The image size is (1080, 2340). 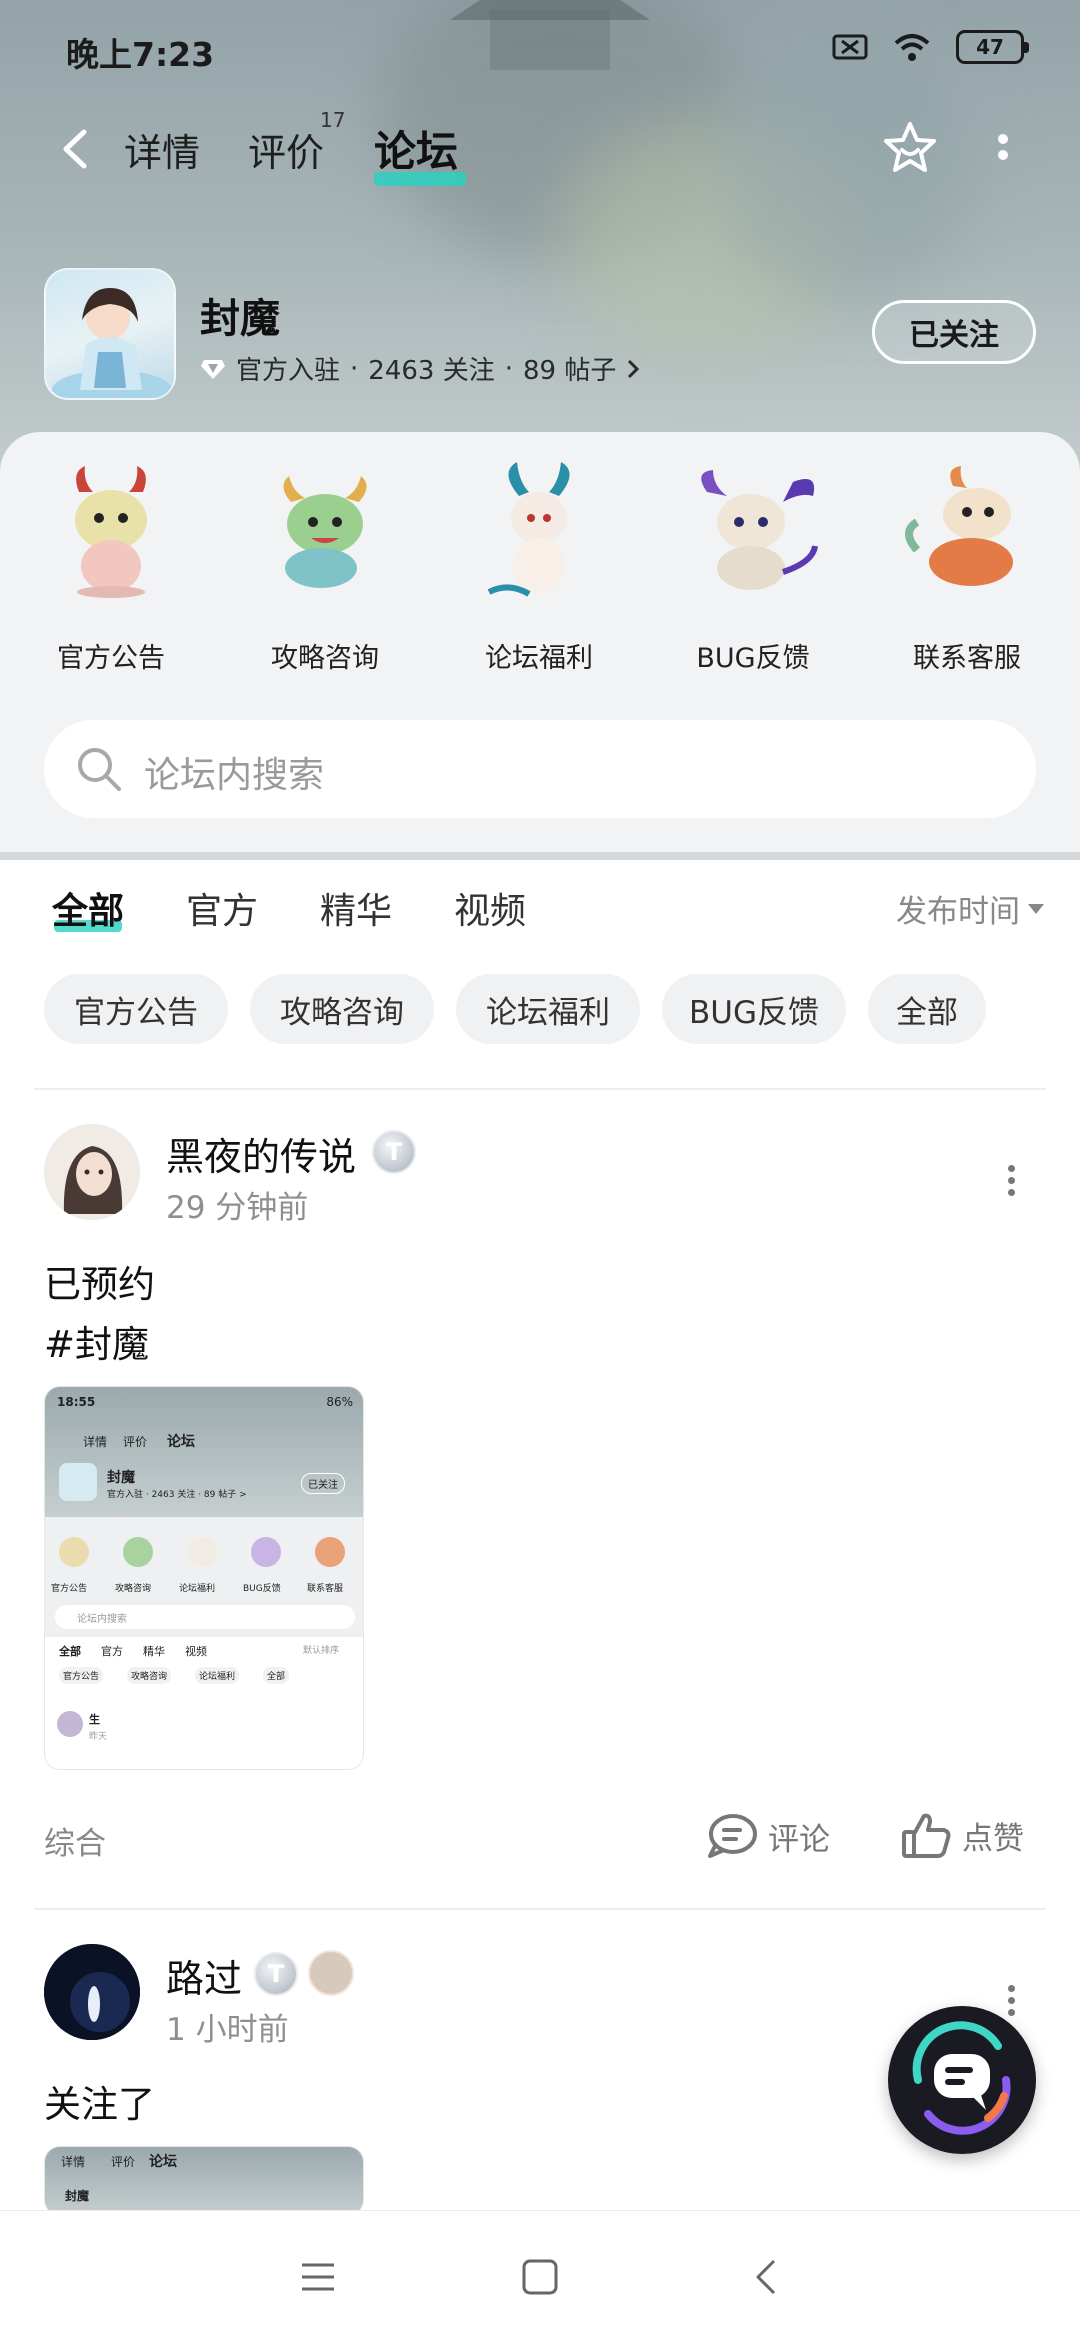 What do you see at coordinates (799, 1839) in the screenshot?
I see `comment-label: 评论` at bounding box center [799, 1839].